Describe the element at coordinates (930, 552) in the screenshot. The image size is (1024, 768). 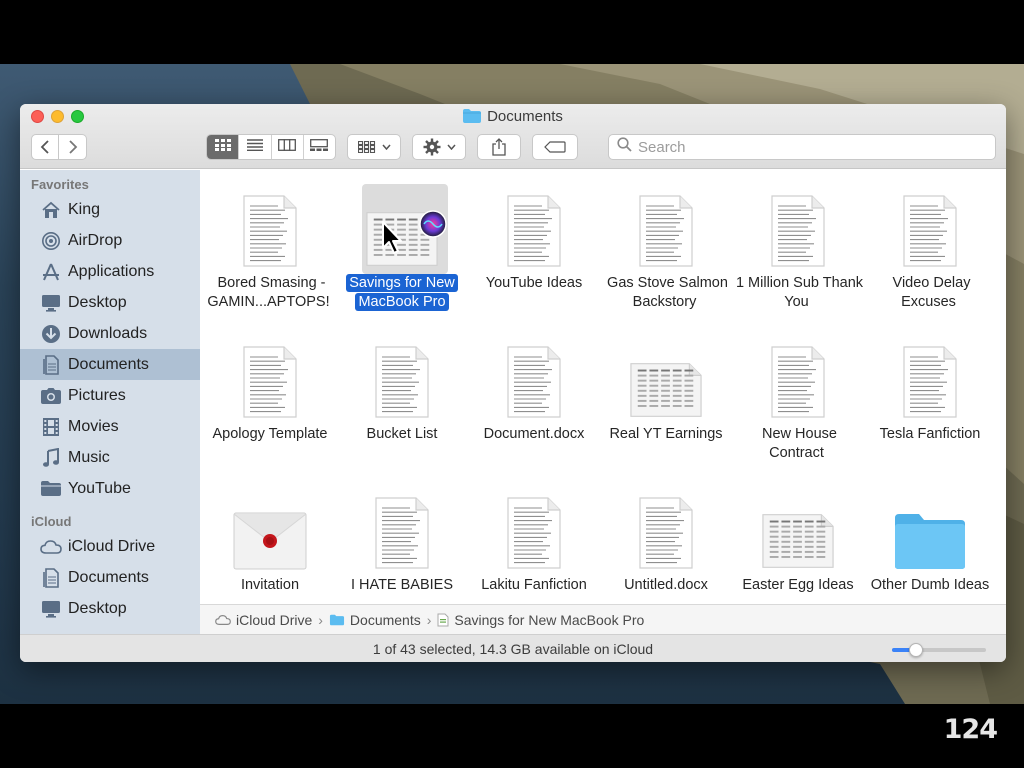
I see `folder-item: Other Dumb Ideas` at that location.